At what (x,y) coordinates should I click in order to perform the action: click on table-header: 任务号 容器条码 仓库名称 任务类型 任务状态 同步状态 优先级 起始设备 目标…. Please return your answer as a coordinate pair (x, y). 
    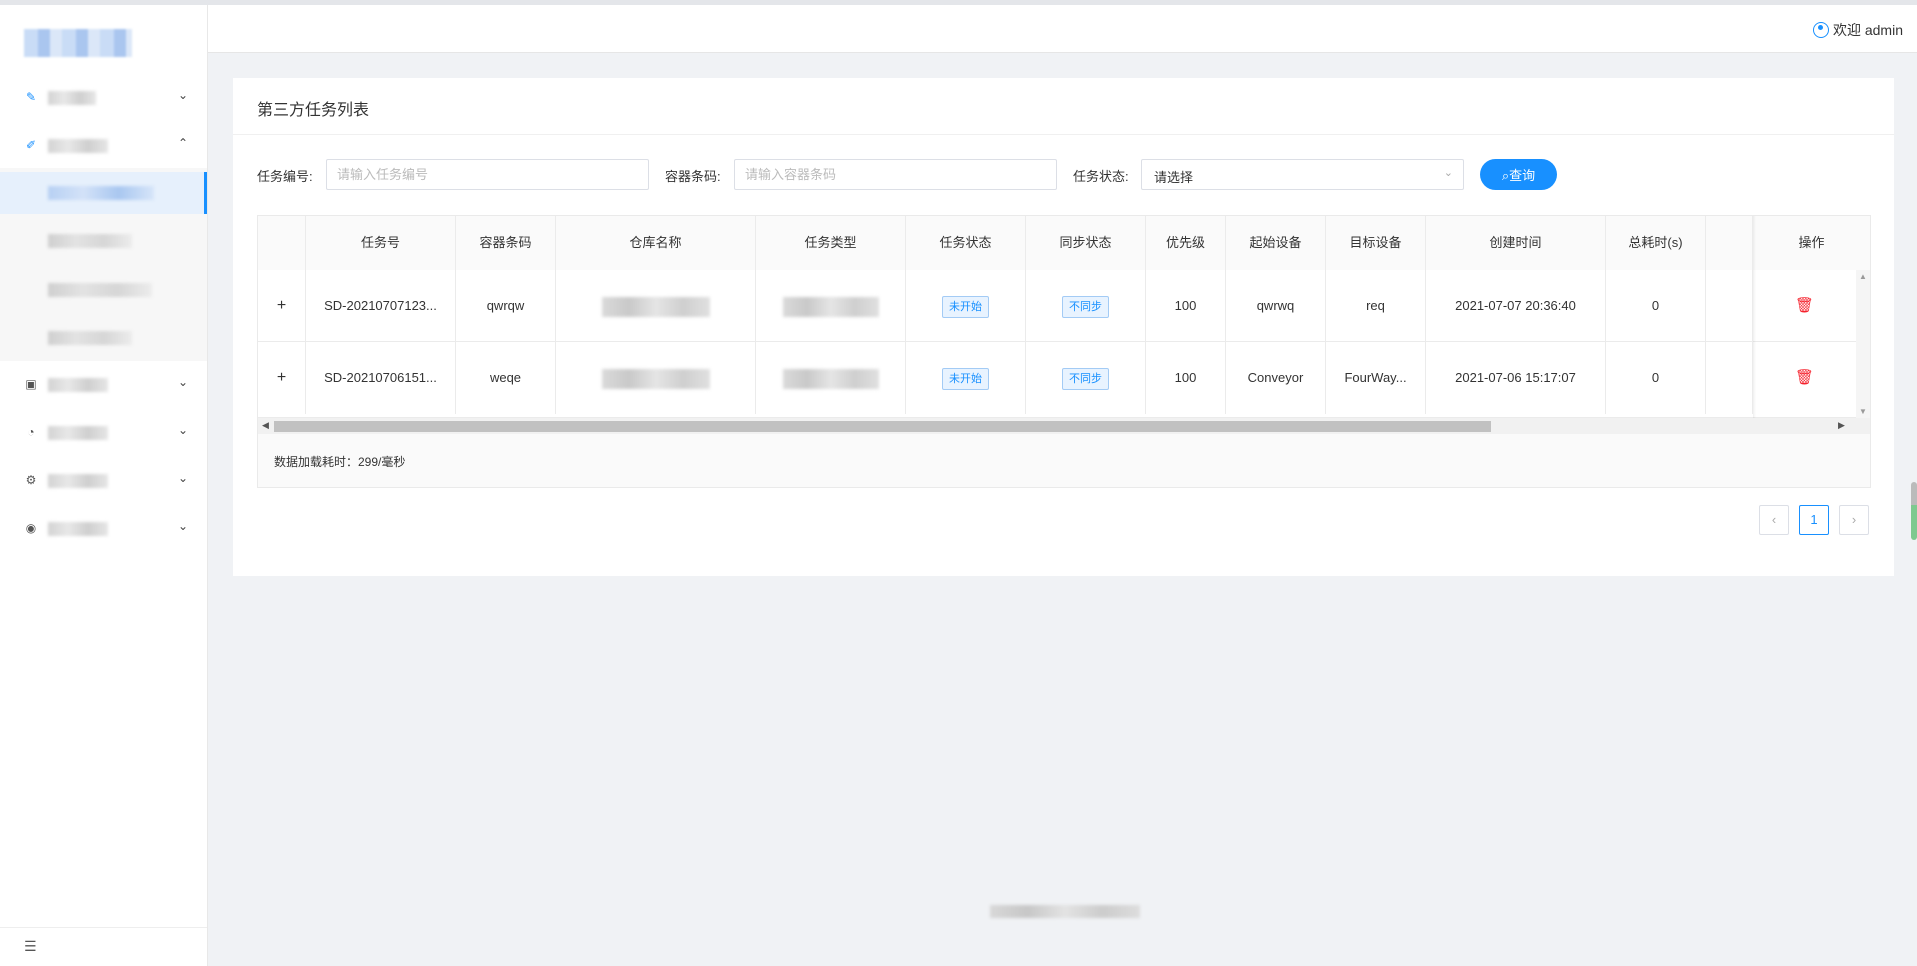
    Looking at the image, I should click on (1064, 243).